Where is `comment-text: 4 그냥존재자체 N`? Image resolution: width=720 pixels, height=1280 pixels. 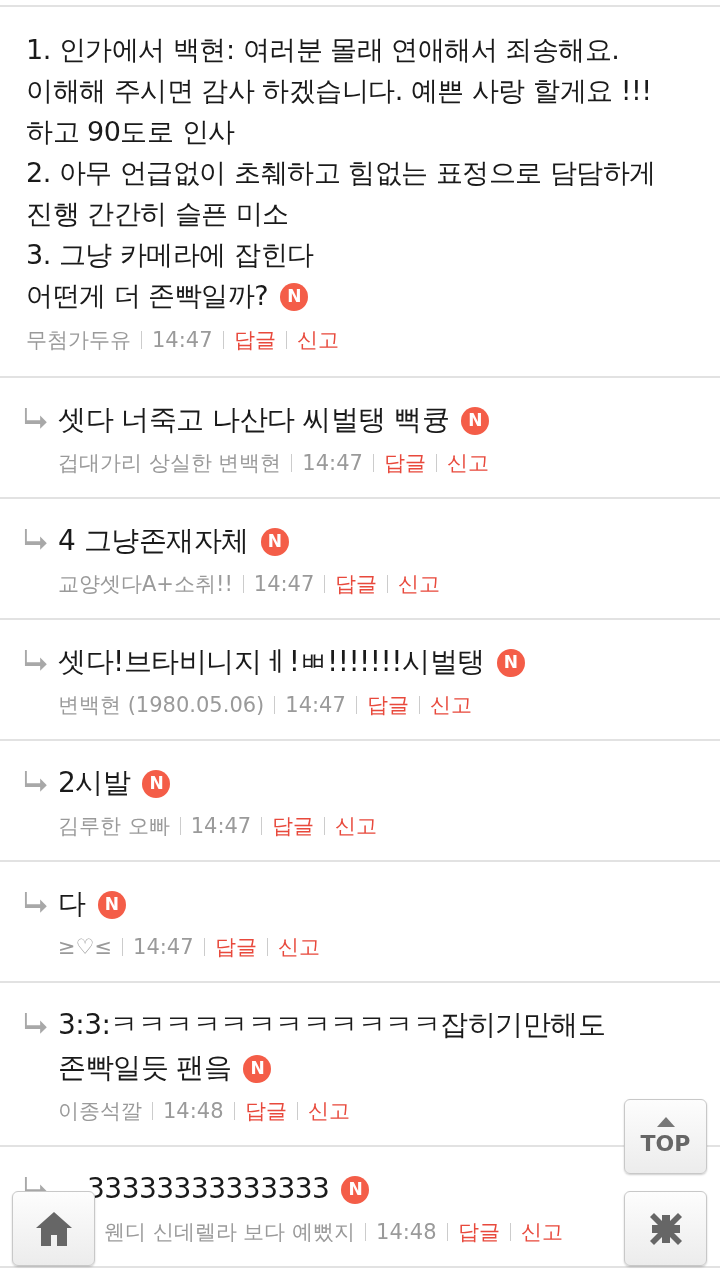
comment-text: 4 그냥존재자체 N is located at coordinates (382, 540).